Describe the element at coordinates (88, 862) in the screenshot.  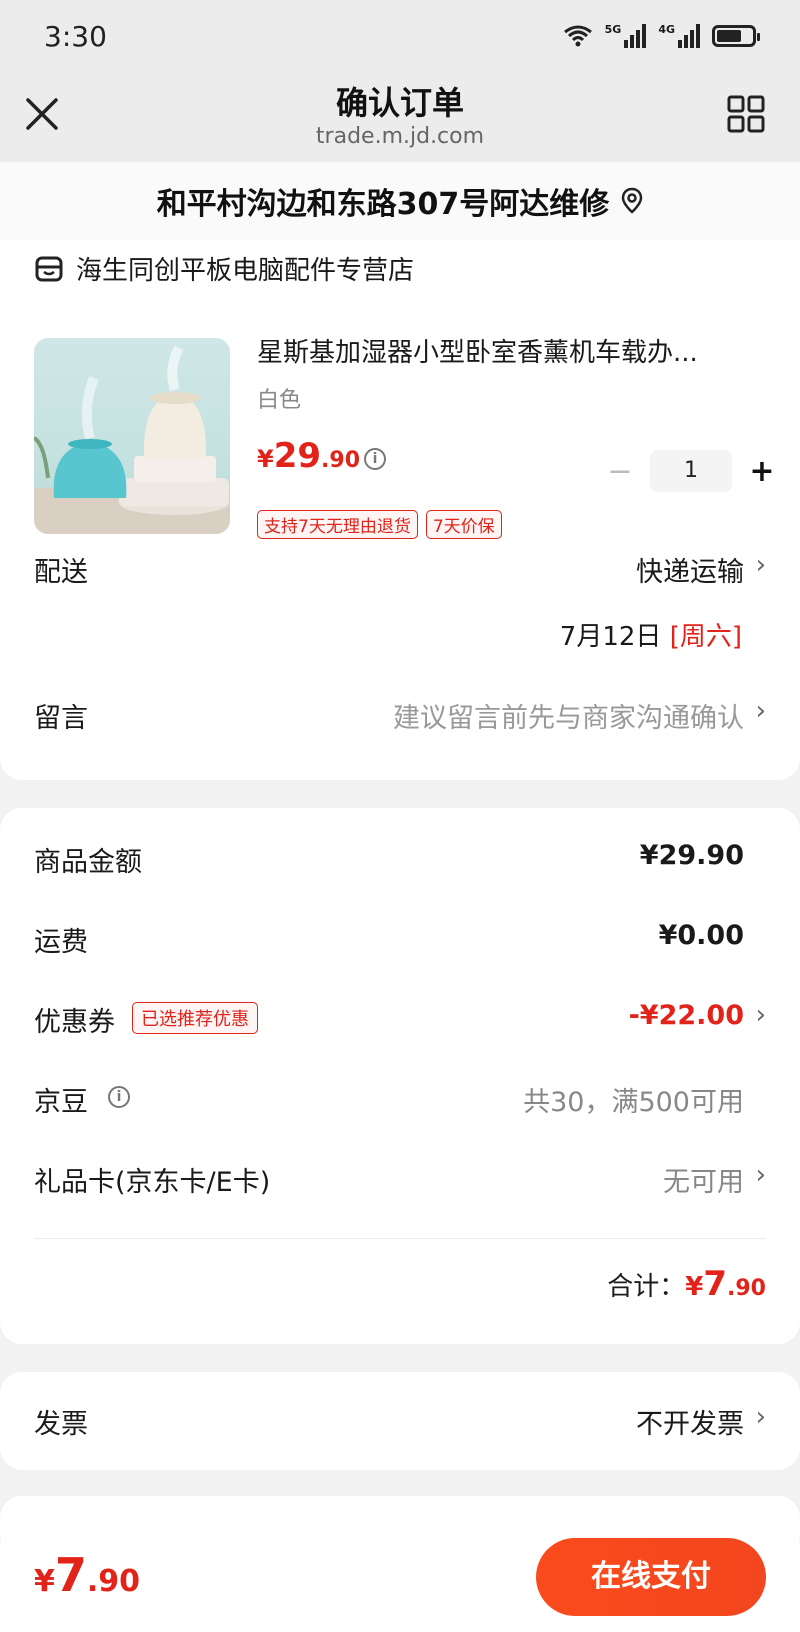
I see `goods-amount-label: 商品金额` at that location.